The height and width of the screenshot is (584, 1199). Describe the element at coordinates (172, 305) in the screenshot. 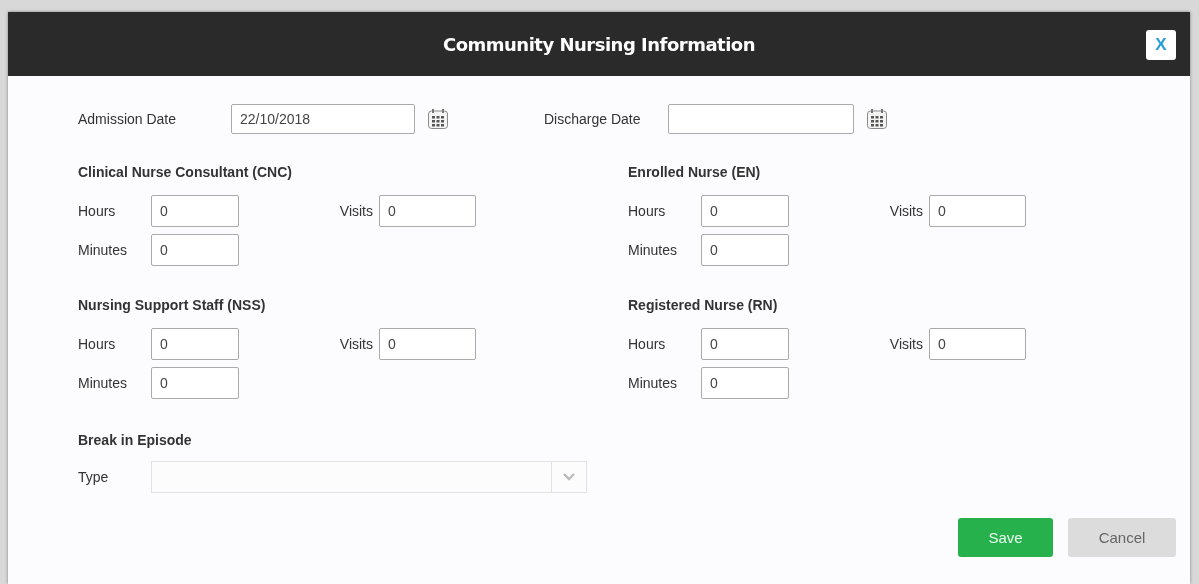

I see `section-title: Nursing Support Staff (NSS)` at that location.